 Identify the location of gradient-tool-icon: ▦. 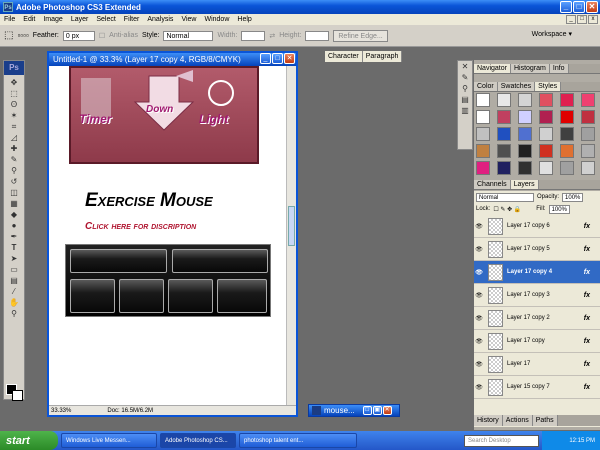
(14, 203).